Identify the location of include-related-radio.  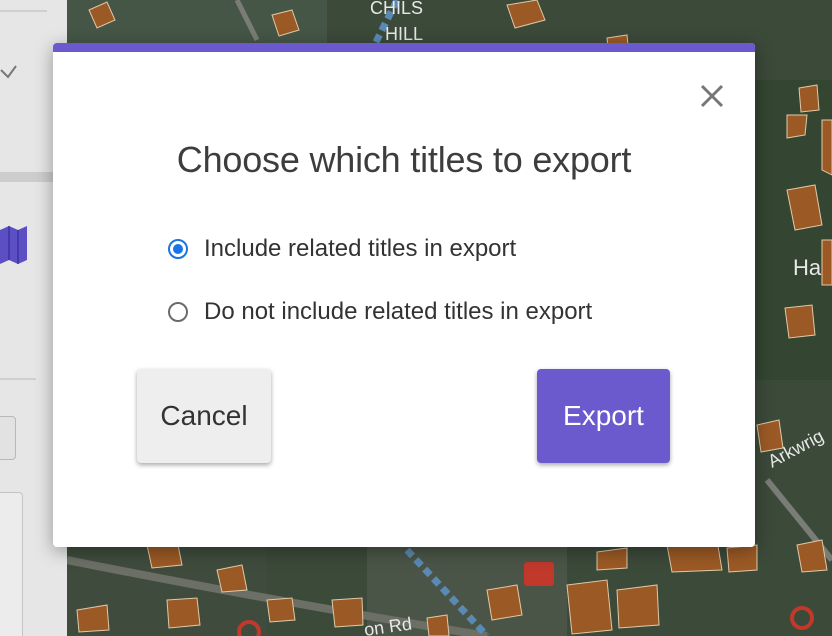
(178, 249).